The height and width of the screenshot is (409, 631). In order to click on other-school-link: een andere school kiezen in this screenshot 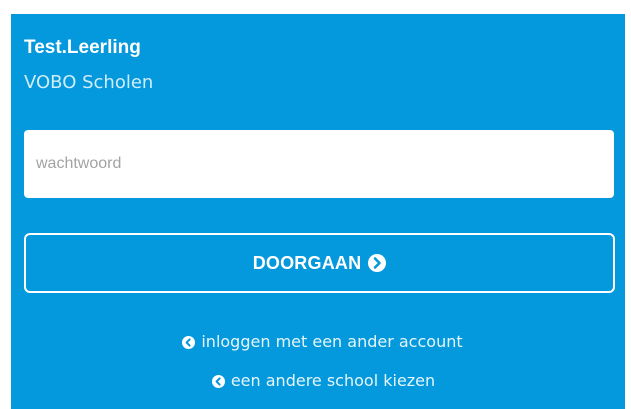, I will do `click(319, 381)`.